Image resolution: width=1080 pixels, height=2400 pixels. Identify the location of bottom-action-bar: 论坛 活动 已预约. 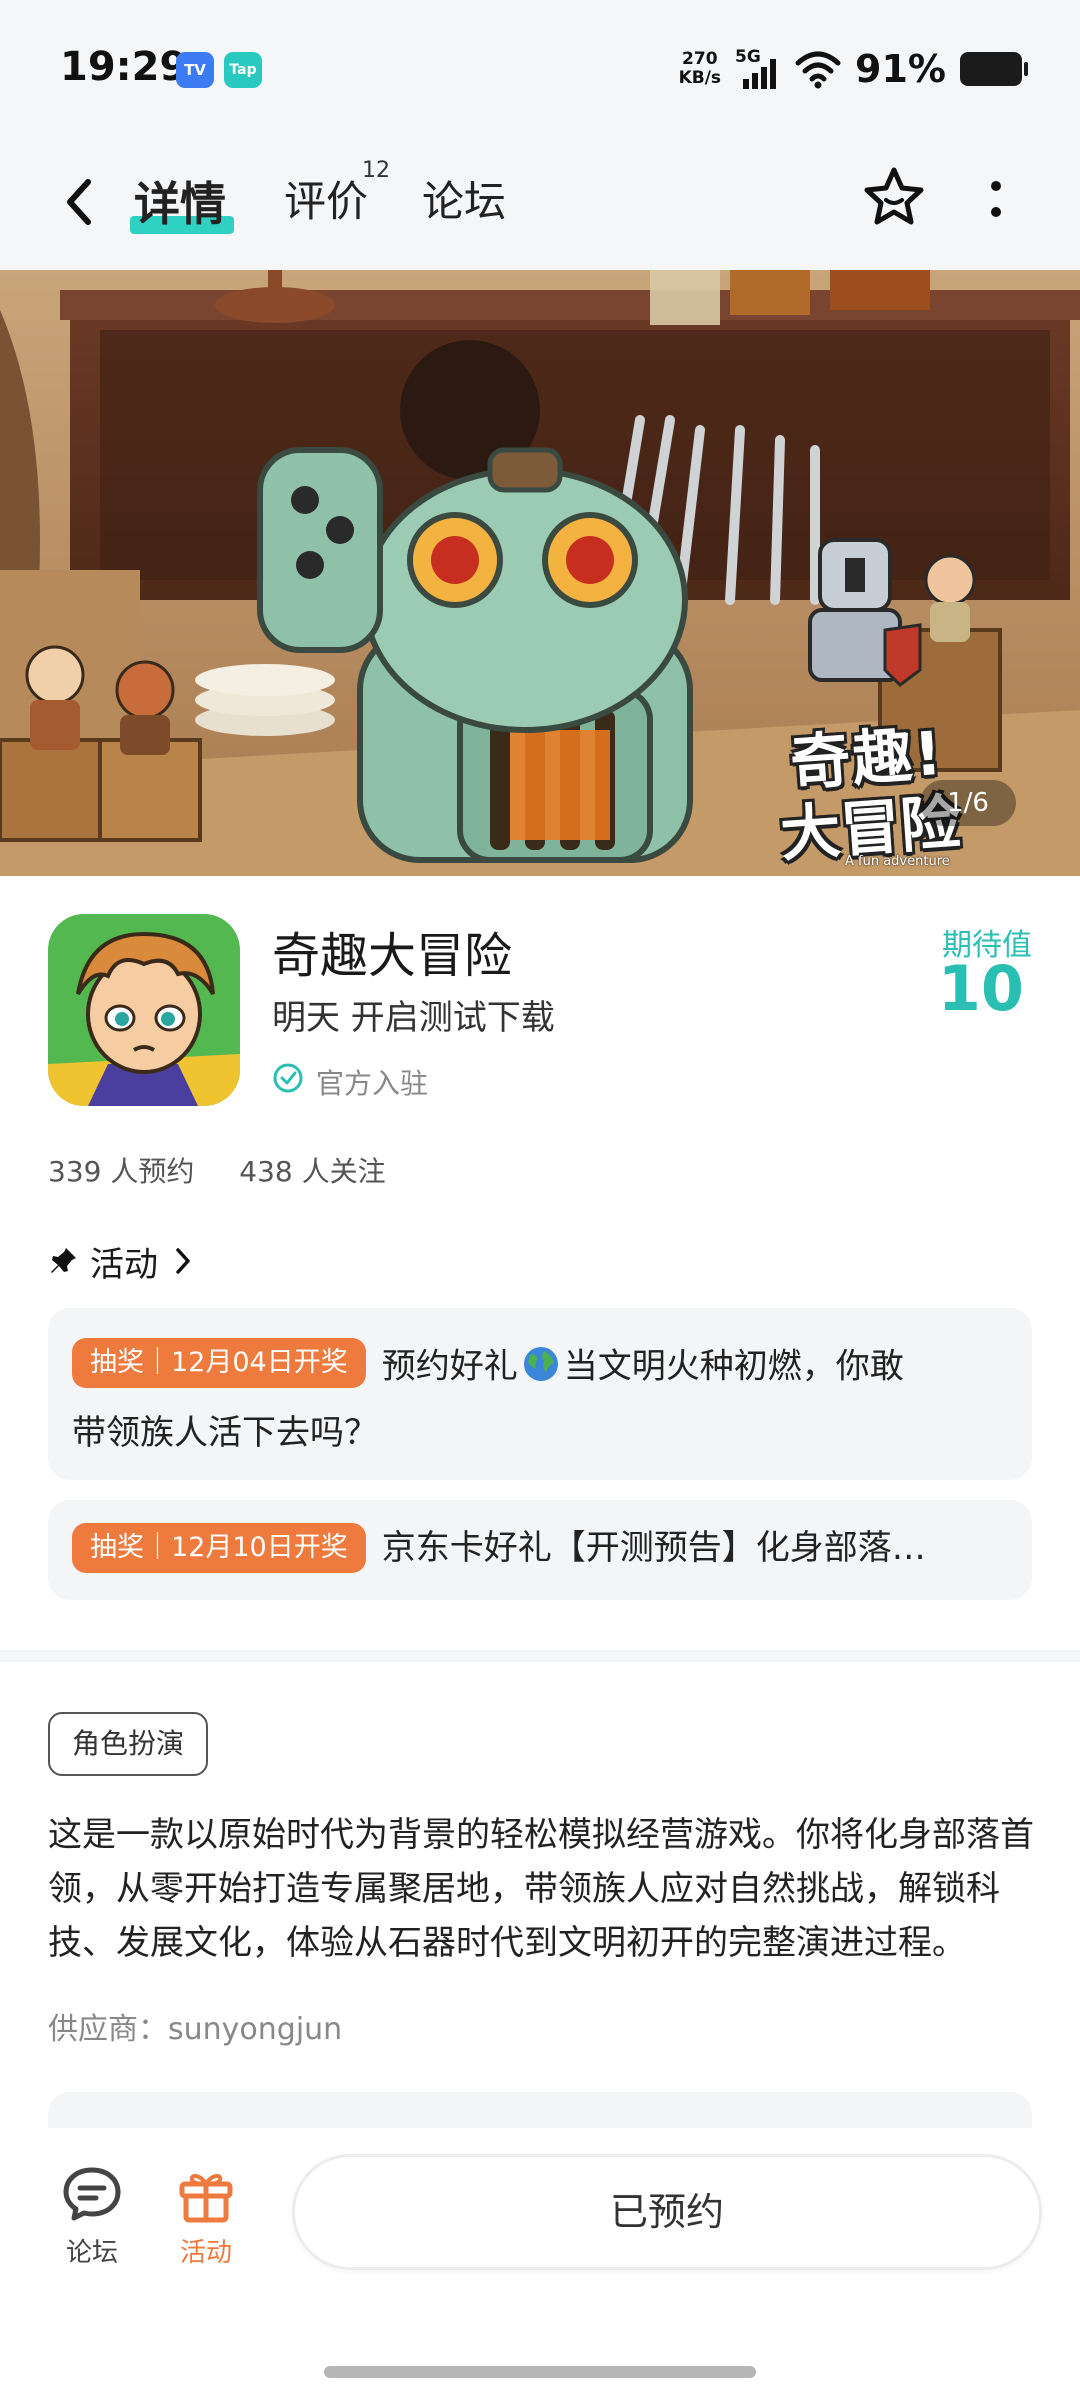
(540, 2264).